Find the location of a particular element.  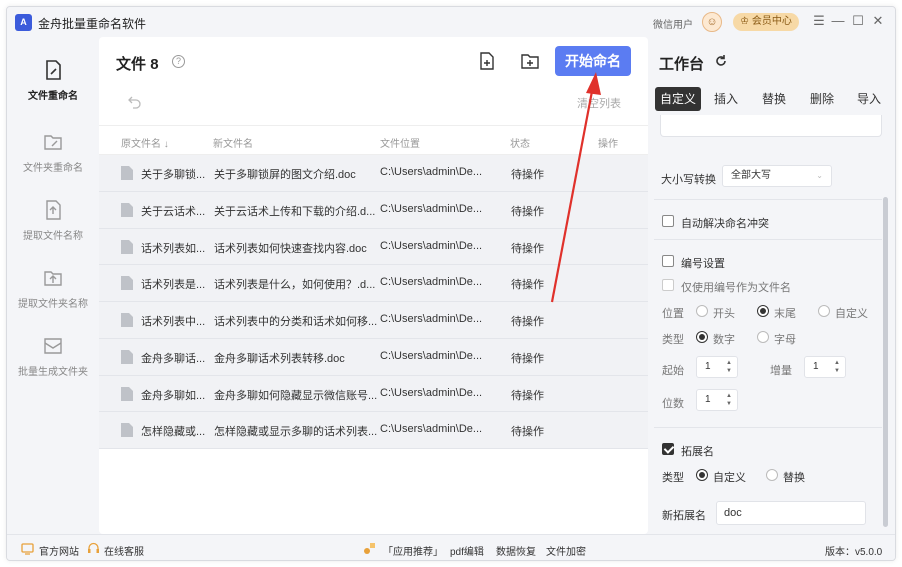

auto-resolve-label: 自动解决命名冲突 is located at coordinates (725, 224).